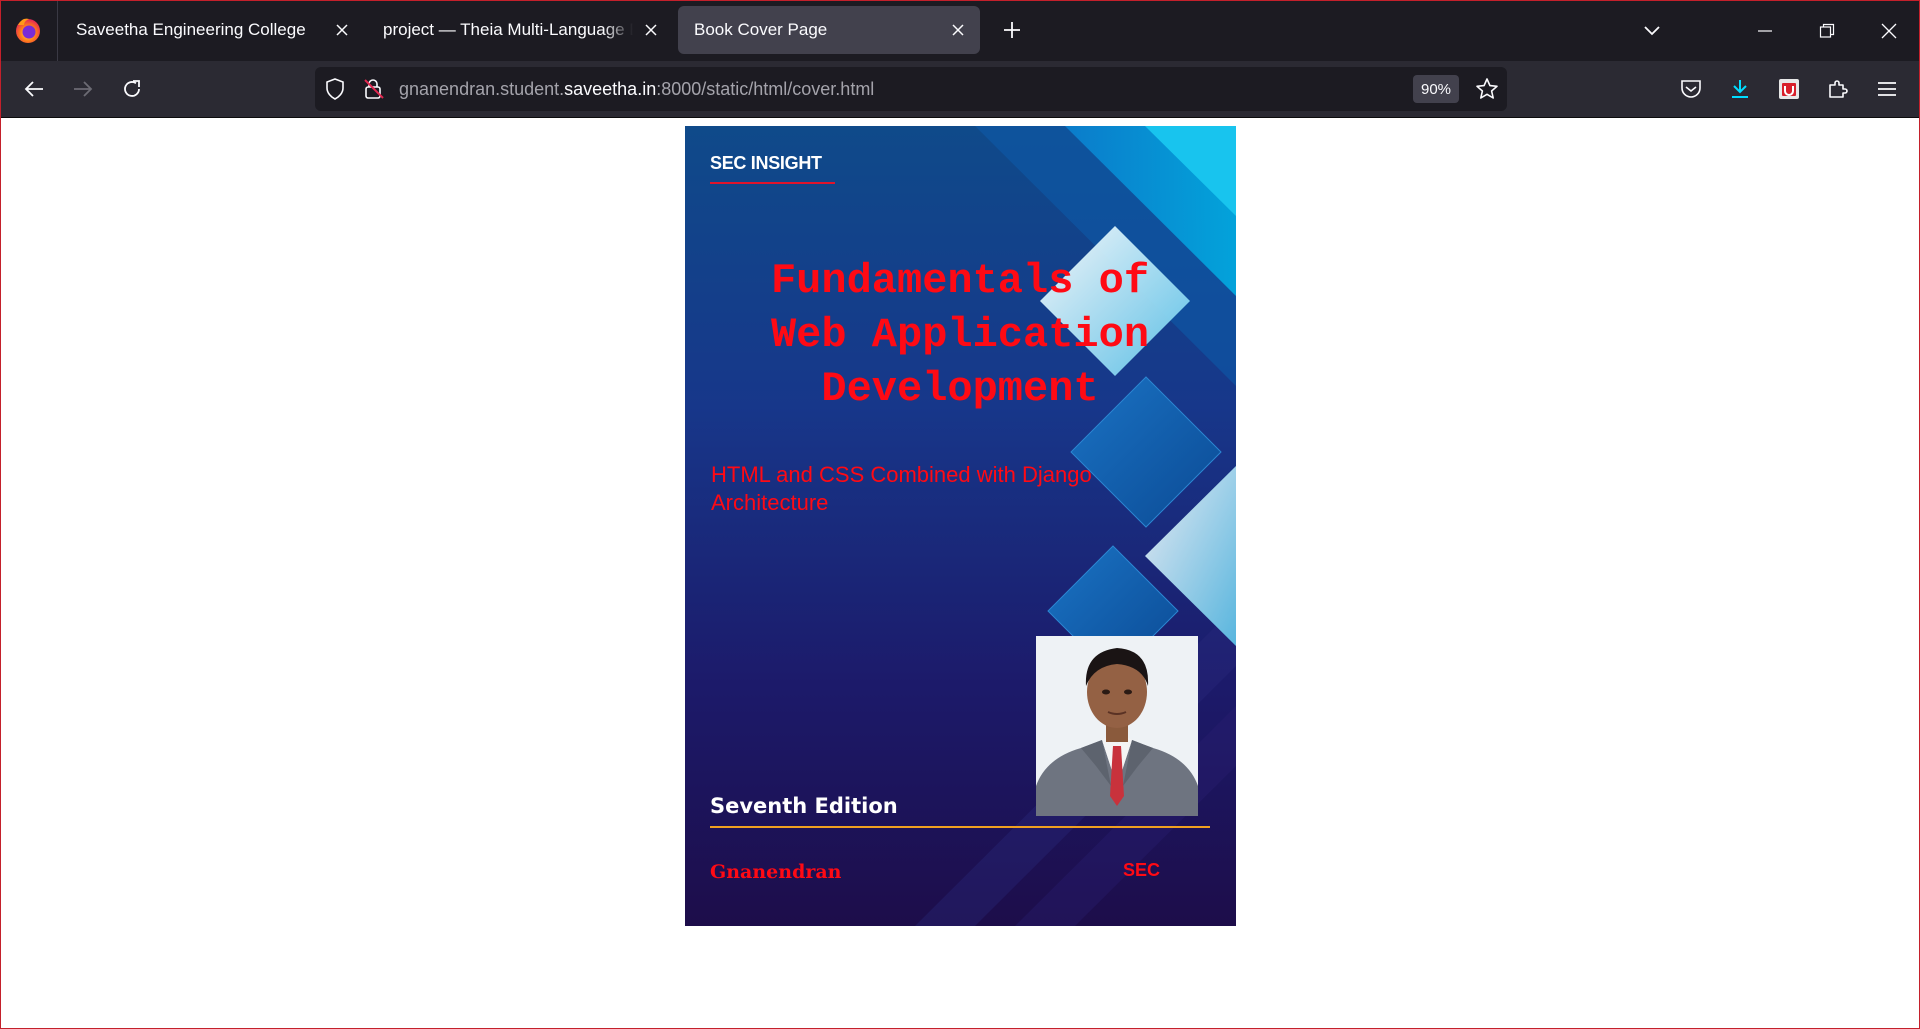  Describe the element at coordinates (804, 806) in the screenshot. I see `edition-label: Seventh Edition` at that location.